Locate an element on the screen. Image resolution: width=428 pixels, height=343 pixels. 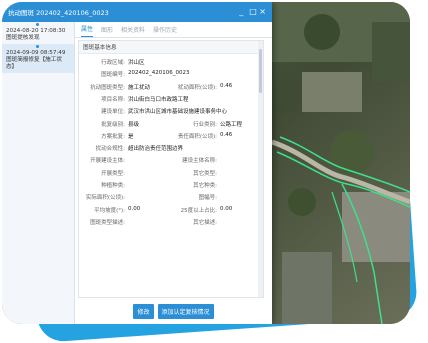
attribute-row: 建设单位: 武汉市洪山区城市基础设施建设事务中心 is located at coordinates (171, 112).